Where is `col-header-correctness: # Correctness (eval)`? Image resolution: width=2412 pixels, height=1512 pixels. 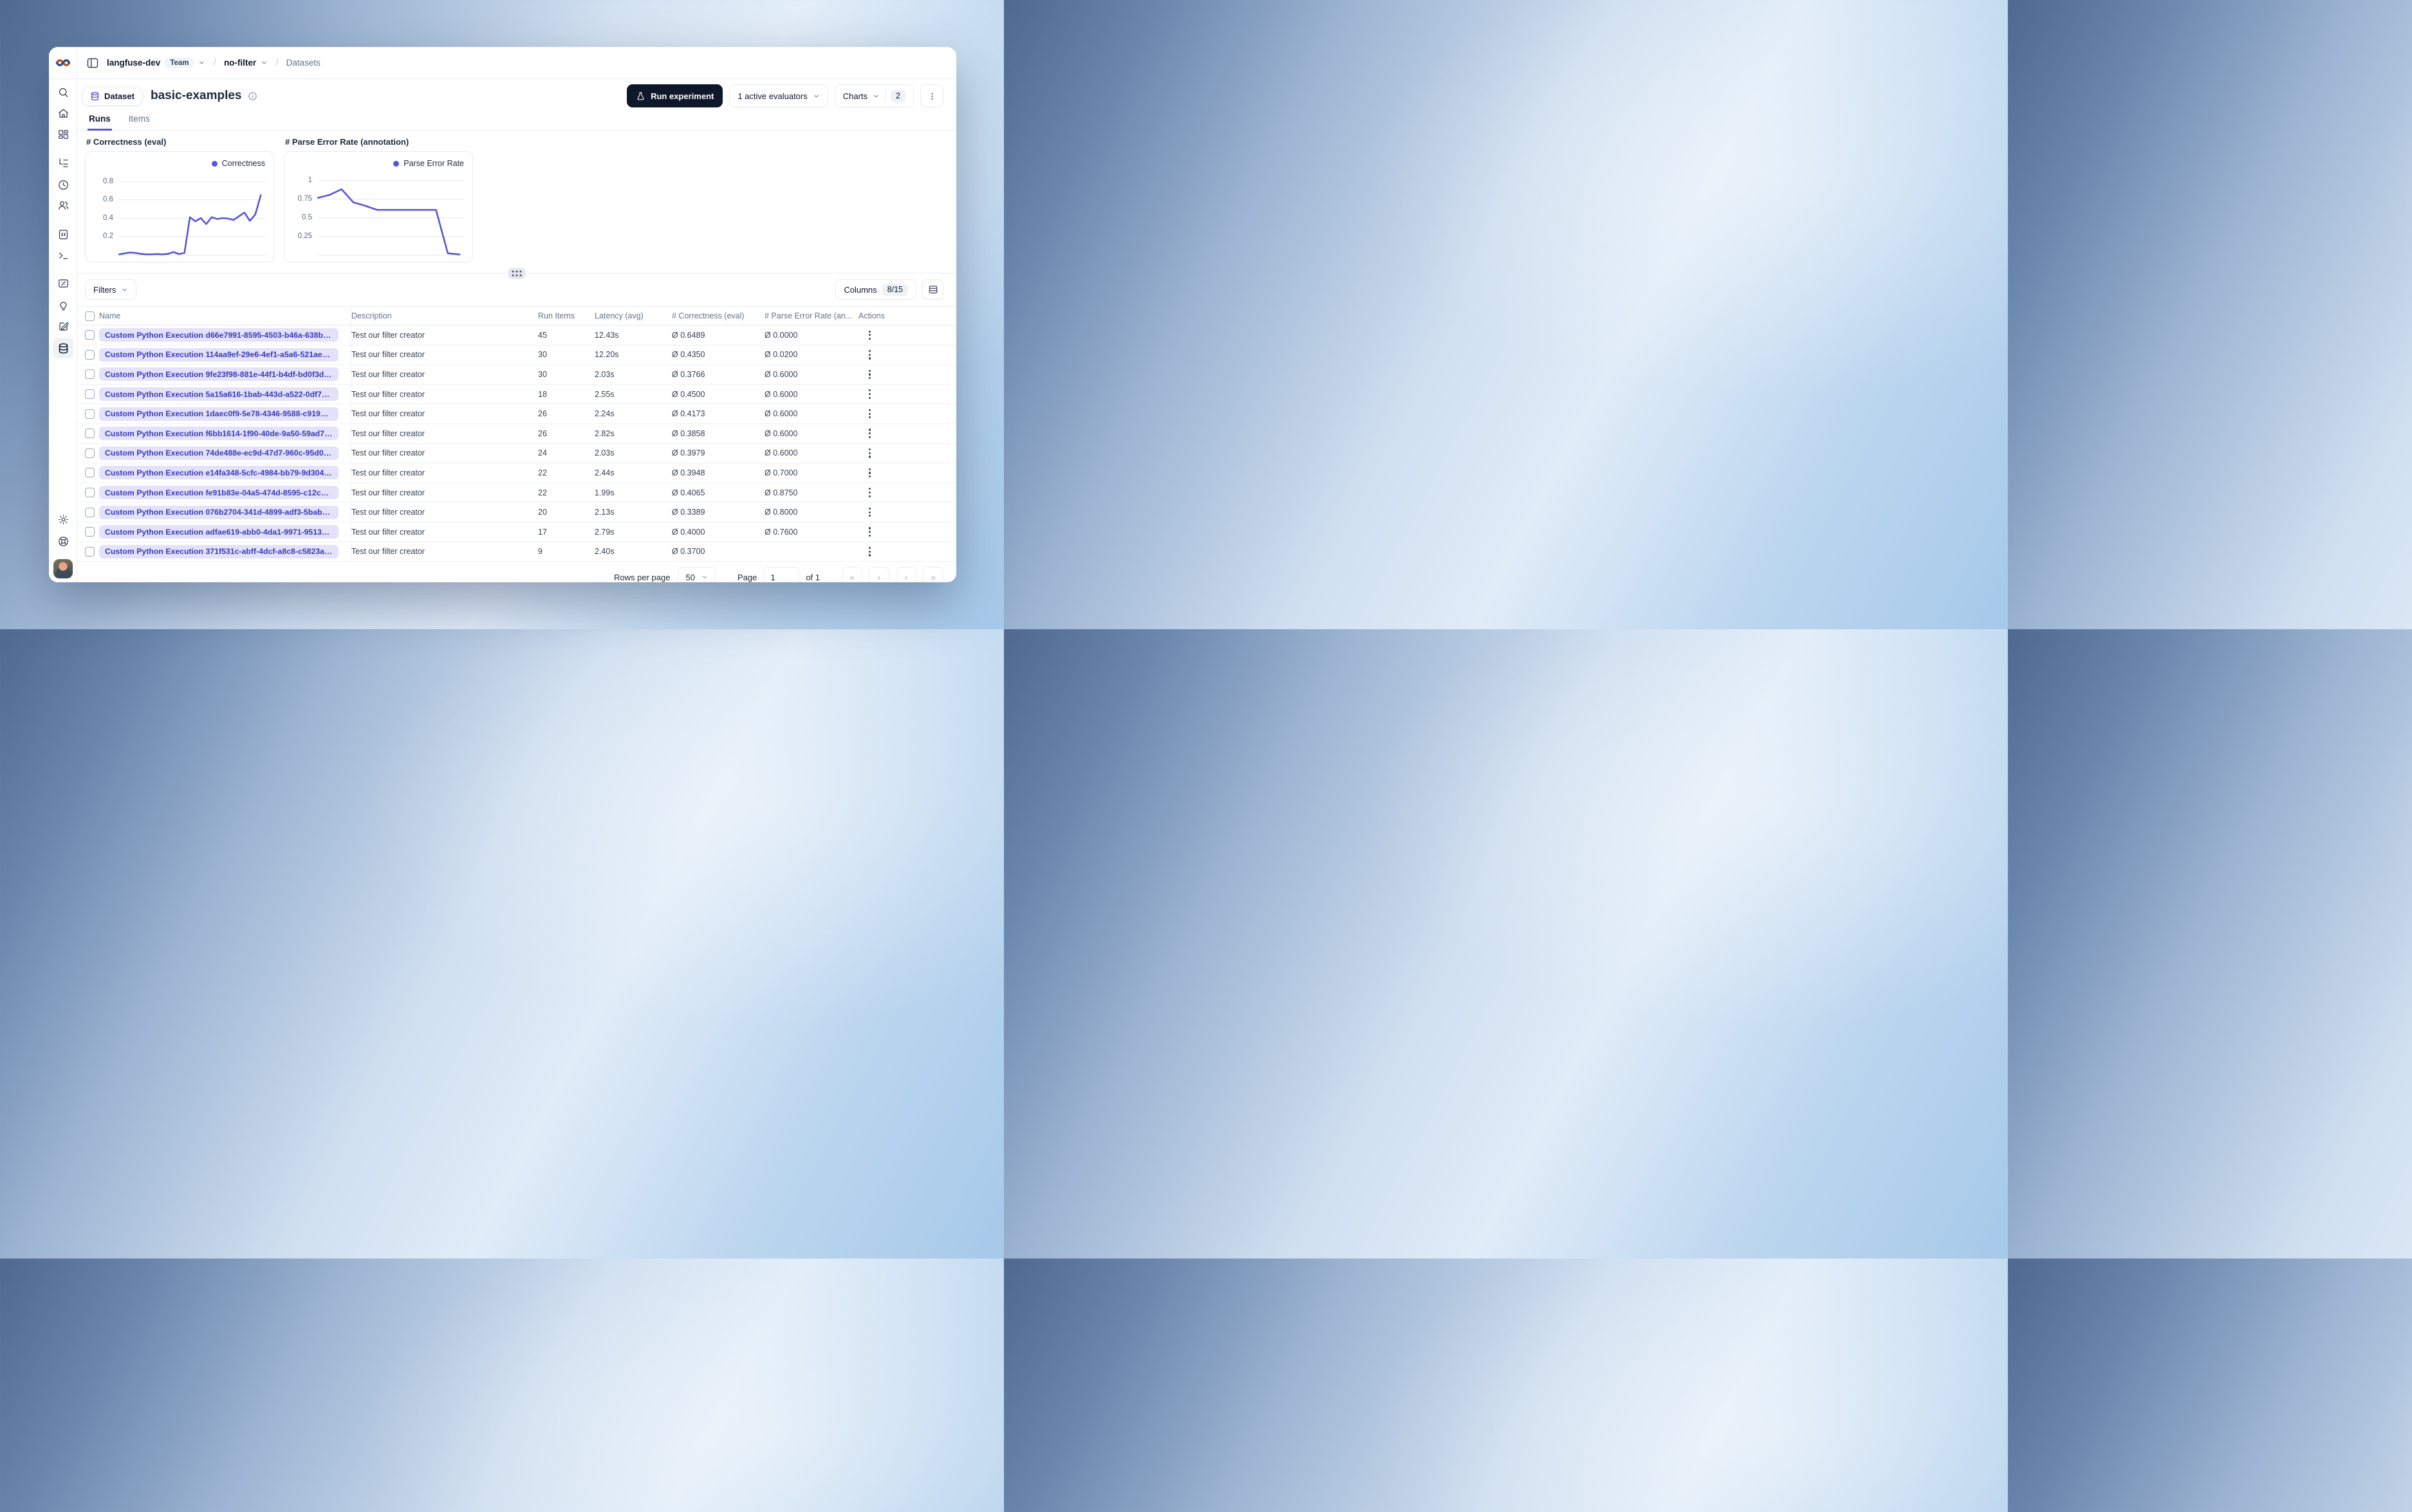
col-header-correctness: # Correctness (eval) is located at coordinates (718, 316).